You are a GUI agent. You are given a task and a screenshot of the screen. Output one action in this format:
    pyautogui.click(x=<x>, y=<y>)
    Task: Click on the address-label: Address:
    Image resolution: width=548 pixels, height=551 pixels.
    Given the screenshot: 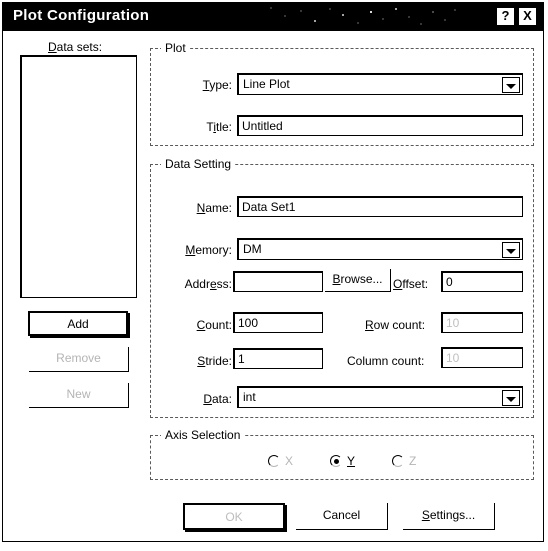 What is the action you would take?
    pyautogui.click(x=208, y=284)
    